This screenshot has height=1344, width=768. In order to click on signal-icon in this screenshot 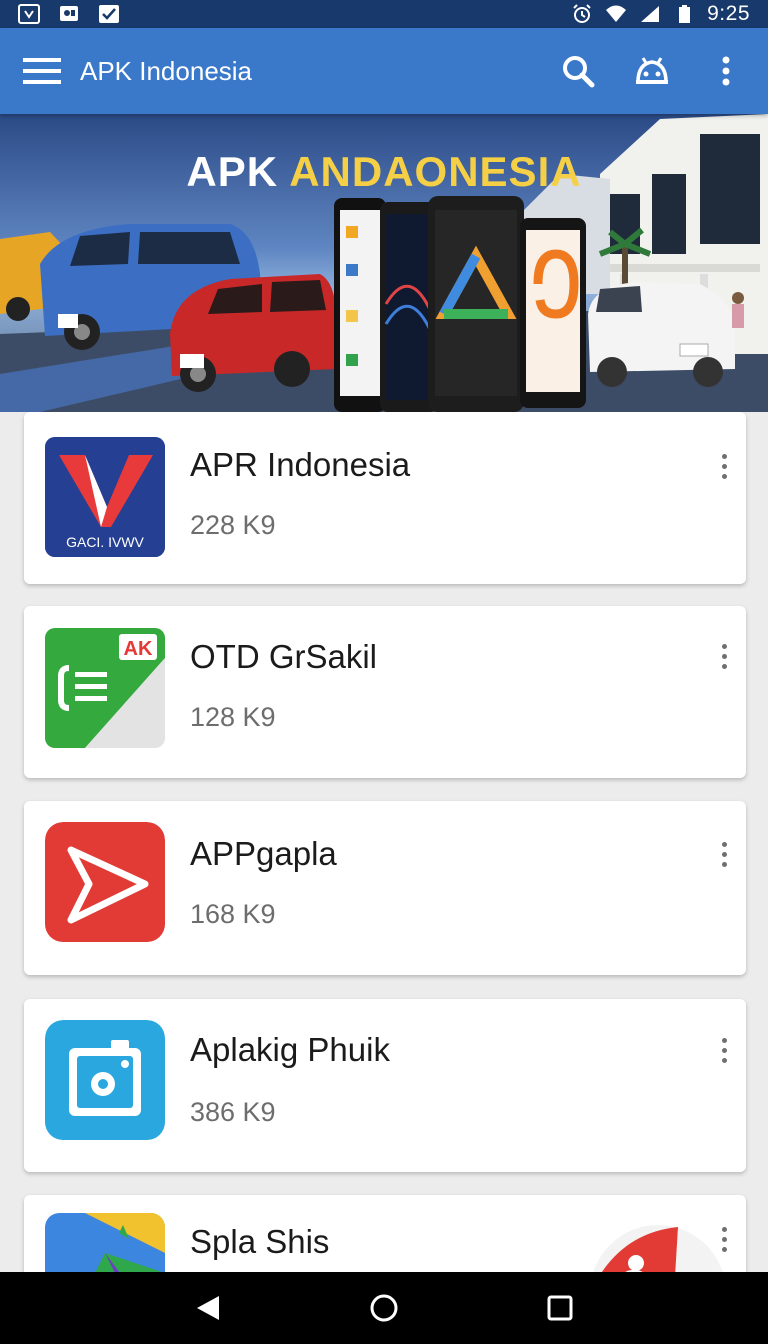, I will do `click(650, 14)`.